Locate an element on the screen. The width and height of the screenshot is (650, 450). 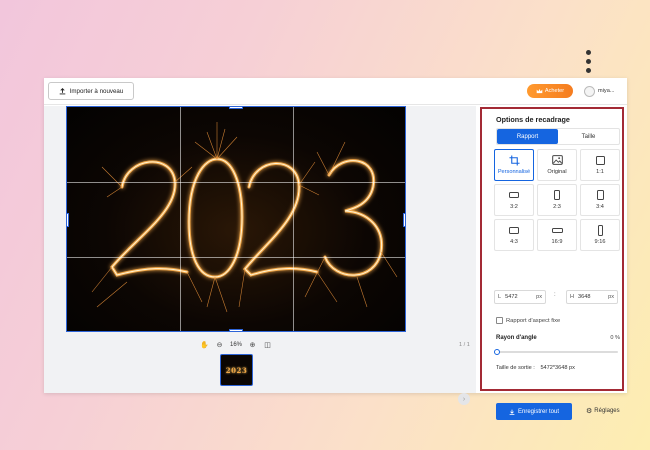
ratio-4-3: 4:3 is located at coordinates (514, 235).